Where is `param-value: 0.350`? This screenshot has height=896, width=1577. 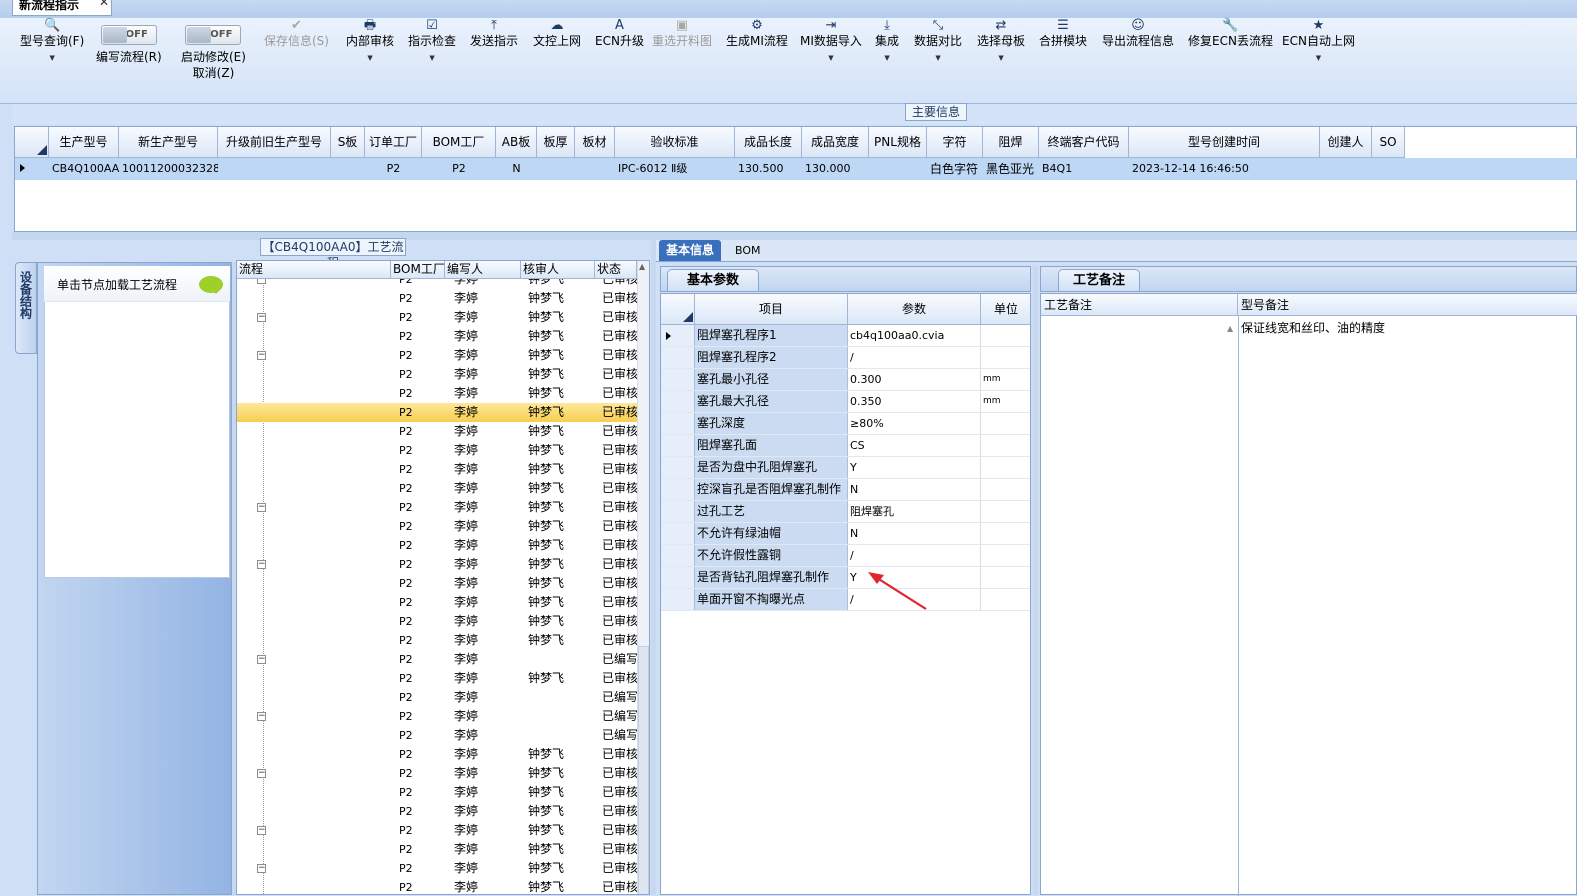
param-value: 0.350 is located at coordinates (914, 401).